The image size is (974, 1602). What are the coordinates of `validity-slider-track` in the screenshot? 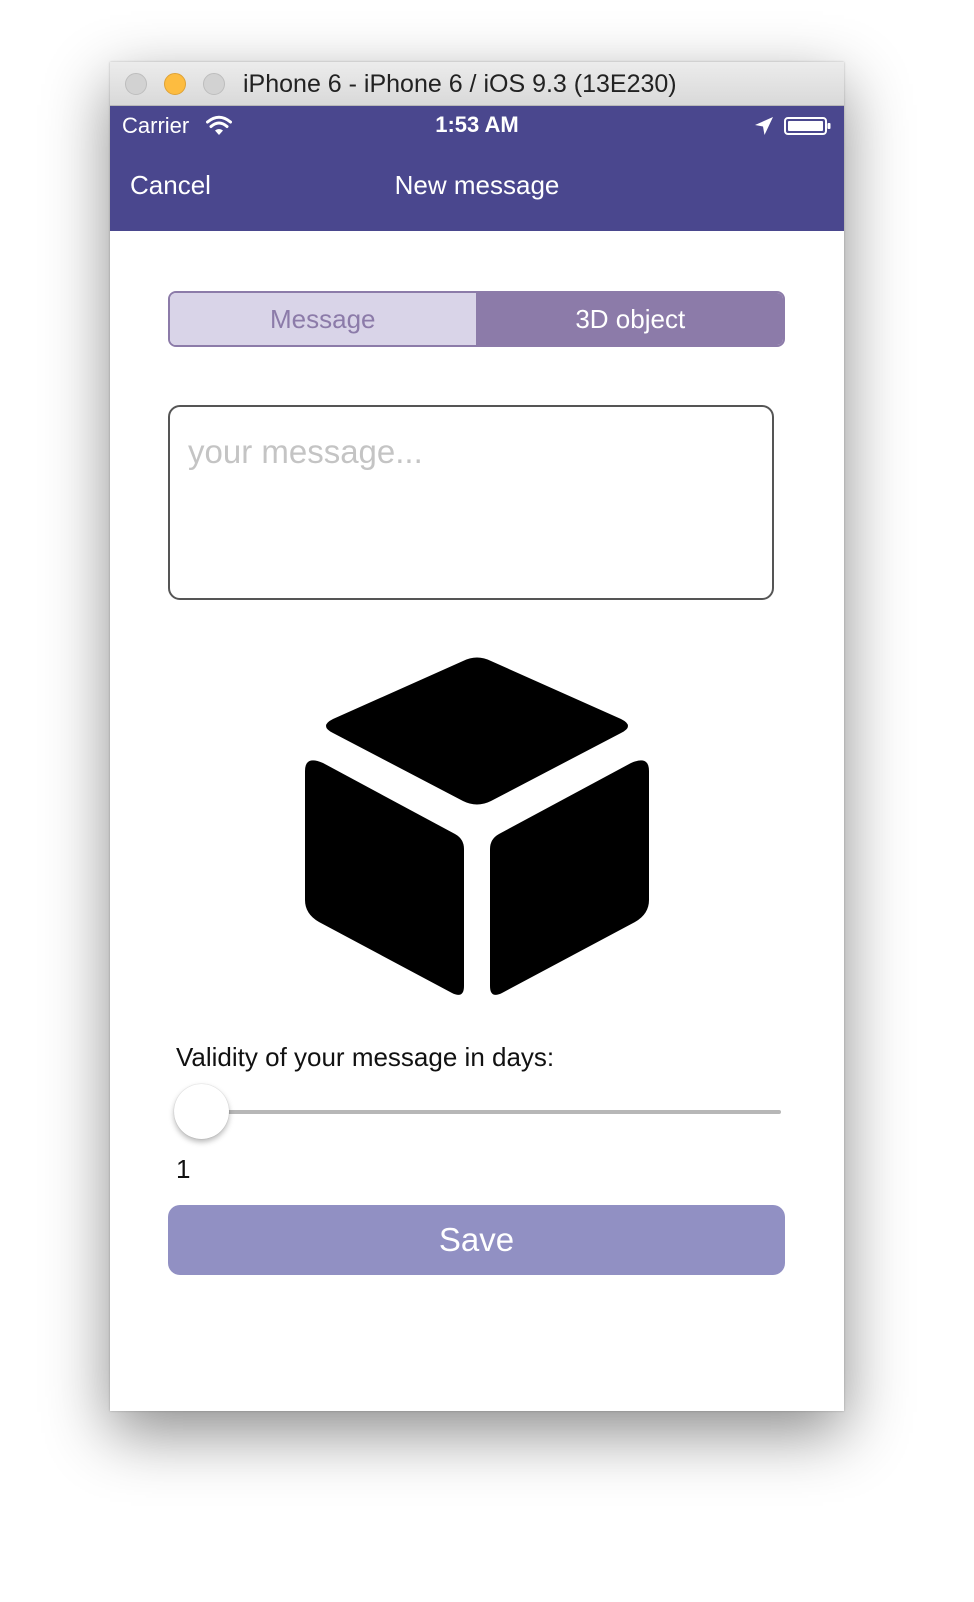 It's located at (477, 1112).